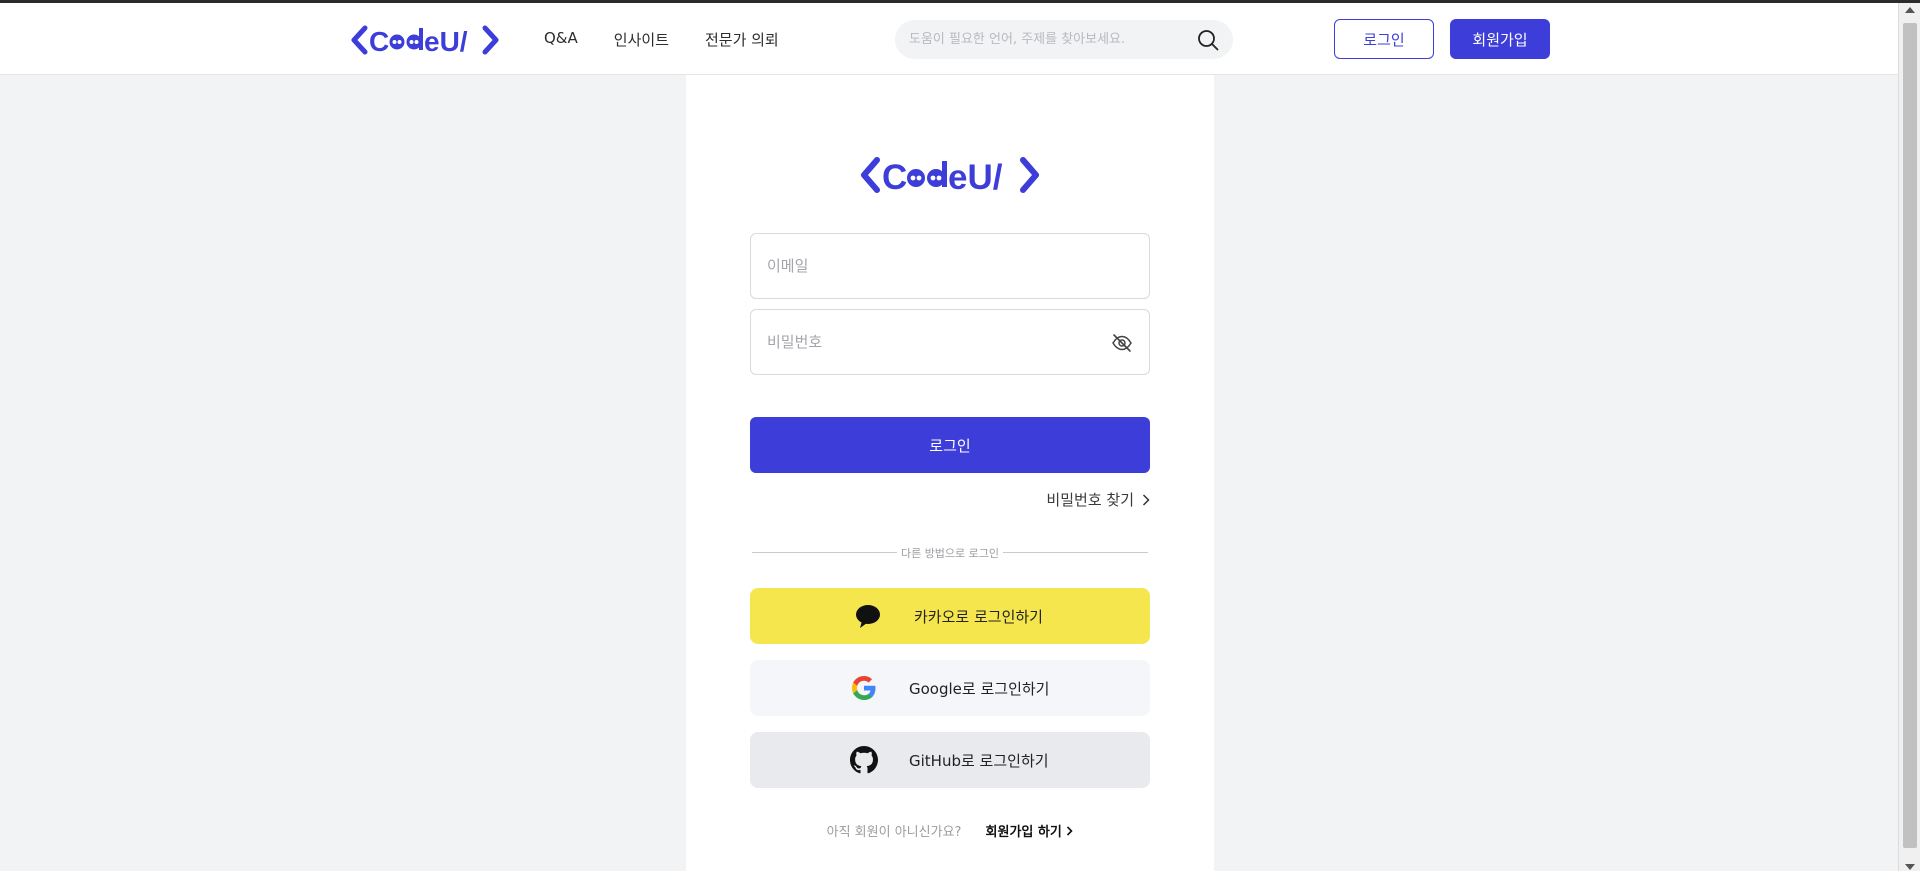 The width and height of the screenshot is (1920, 871). What do you see at coordinates (864, 760) in the screenshot?
I see `github-icon` at bounding box center [864, 760].